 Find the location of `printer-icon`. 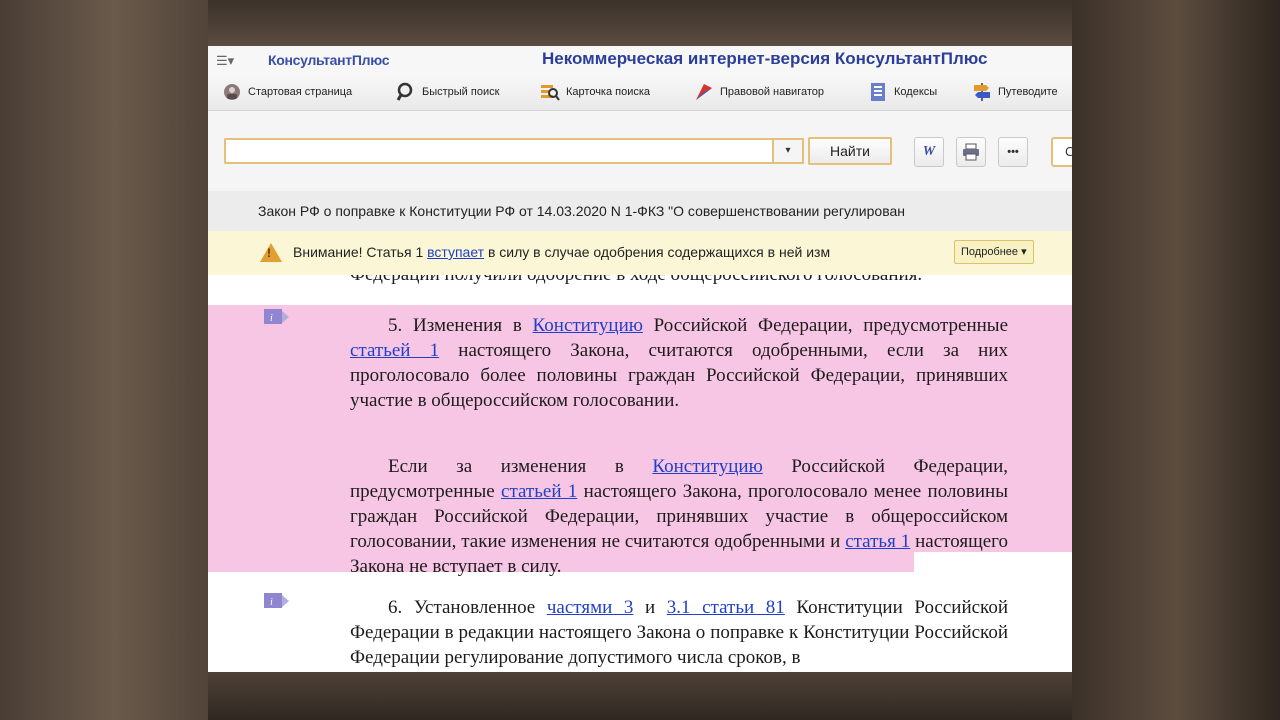

printer-icon is located at coordinates (971, 152).